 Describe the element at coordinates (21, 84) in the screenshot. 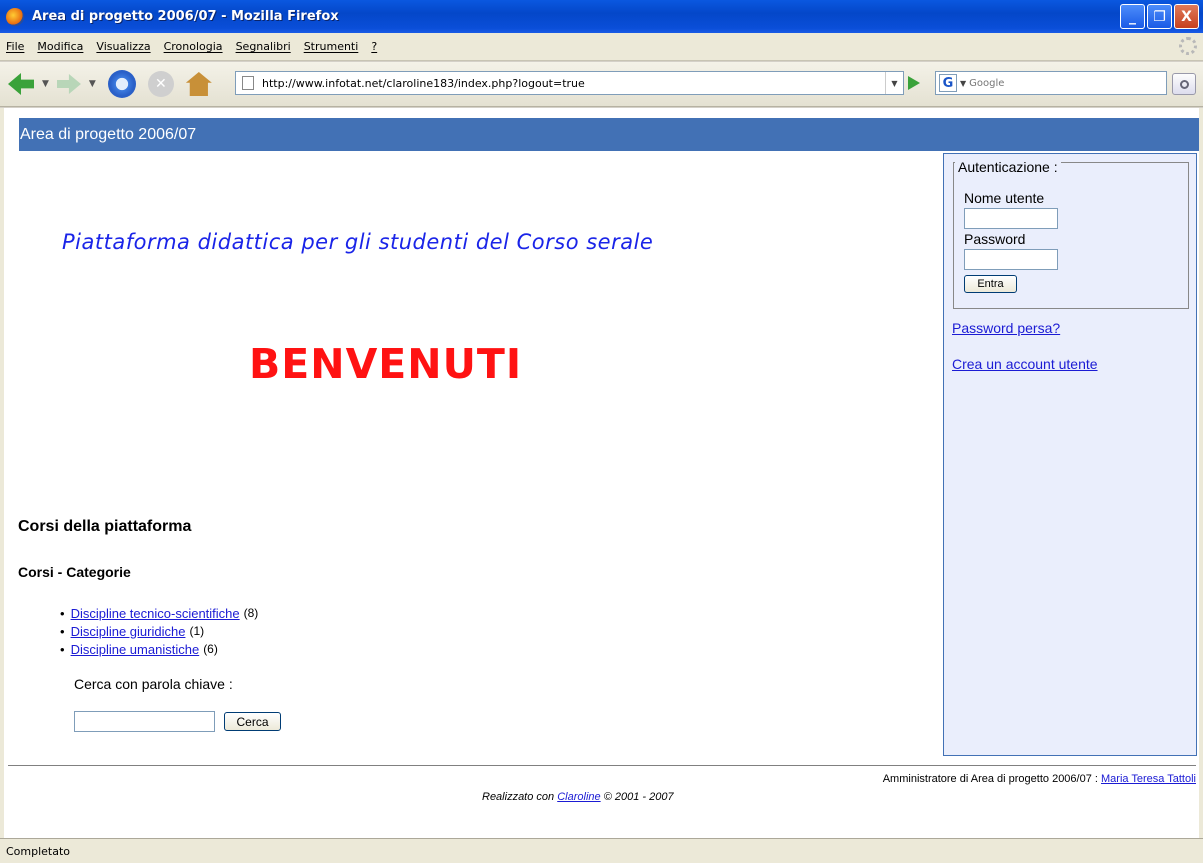

I see `back-arrow-icon` at that location.